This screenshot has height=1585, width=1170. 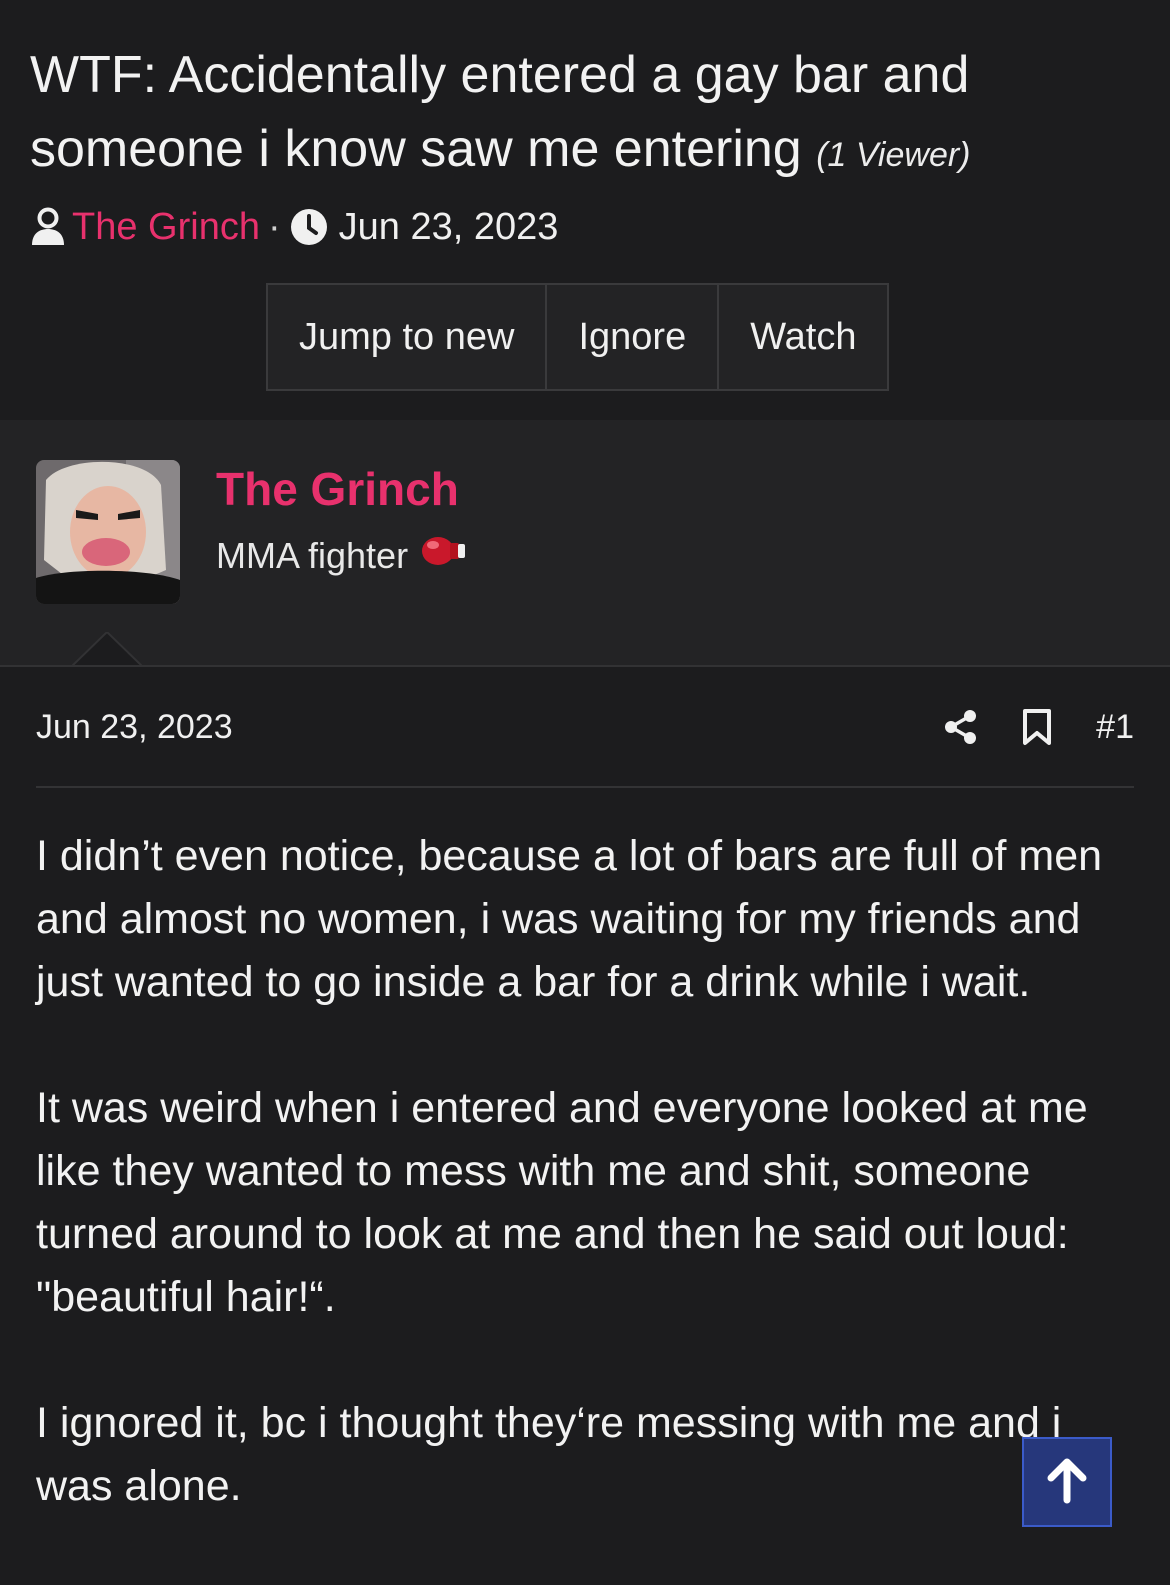 I want to click on user-icon, so click(x=48, y=227).